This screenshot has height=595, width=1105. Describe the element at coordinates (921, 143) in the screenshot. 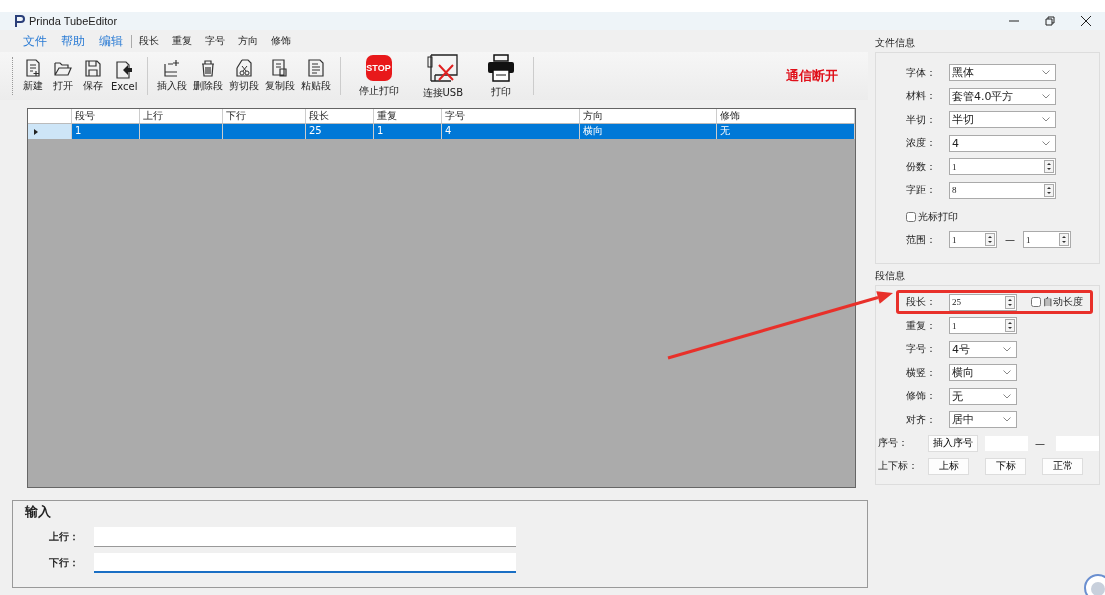

I see `field-label: 浓度：` at that location.